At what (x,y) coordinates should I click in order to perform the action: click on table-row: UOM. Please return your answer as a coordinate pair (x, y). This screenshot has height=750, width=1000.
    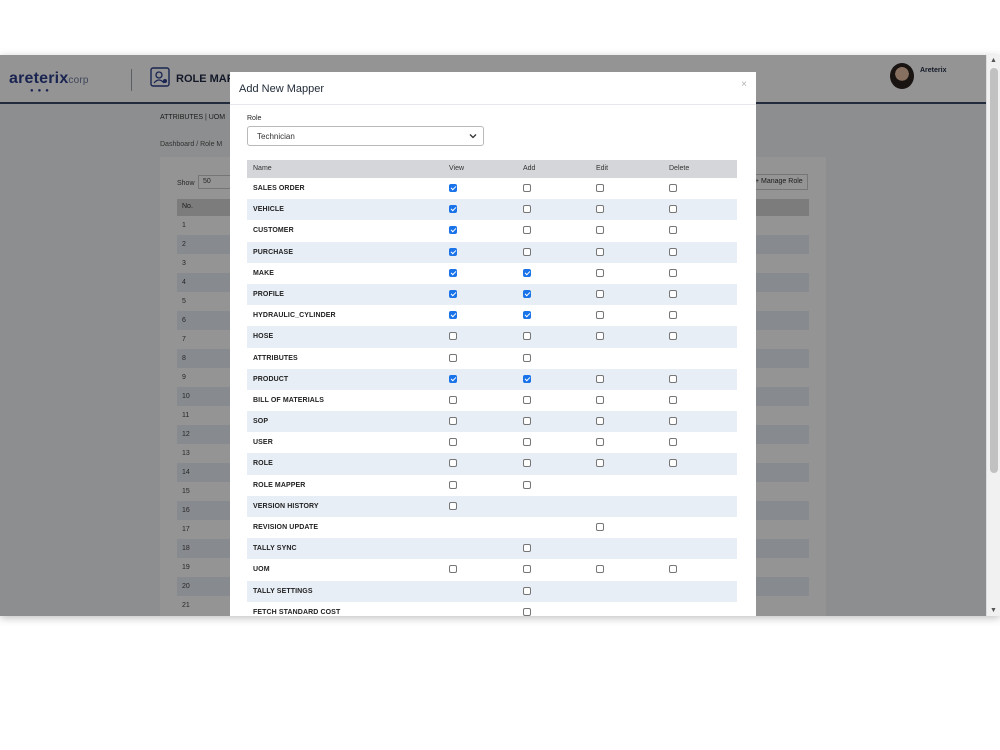
    Looking at the image, I should click on (492, 569).